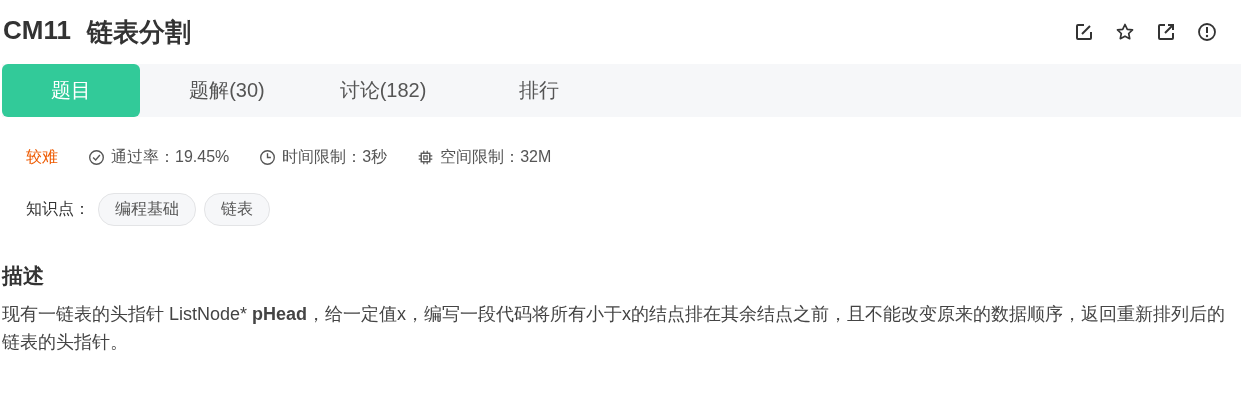 The image size is (1243, 418). What do you see at coordinates (496, 156) in the screenshot?
I see `stat-text: 空间限制：32M` at bounding box center [496, 156].